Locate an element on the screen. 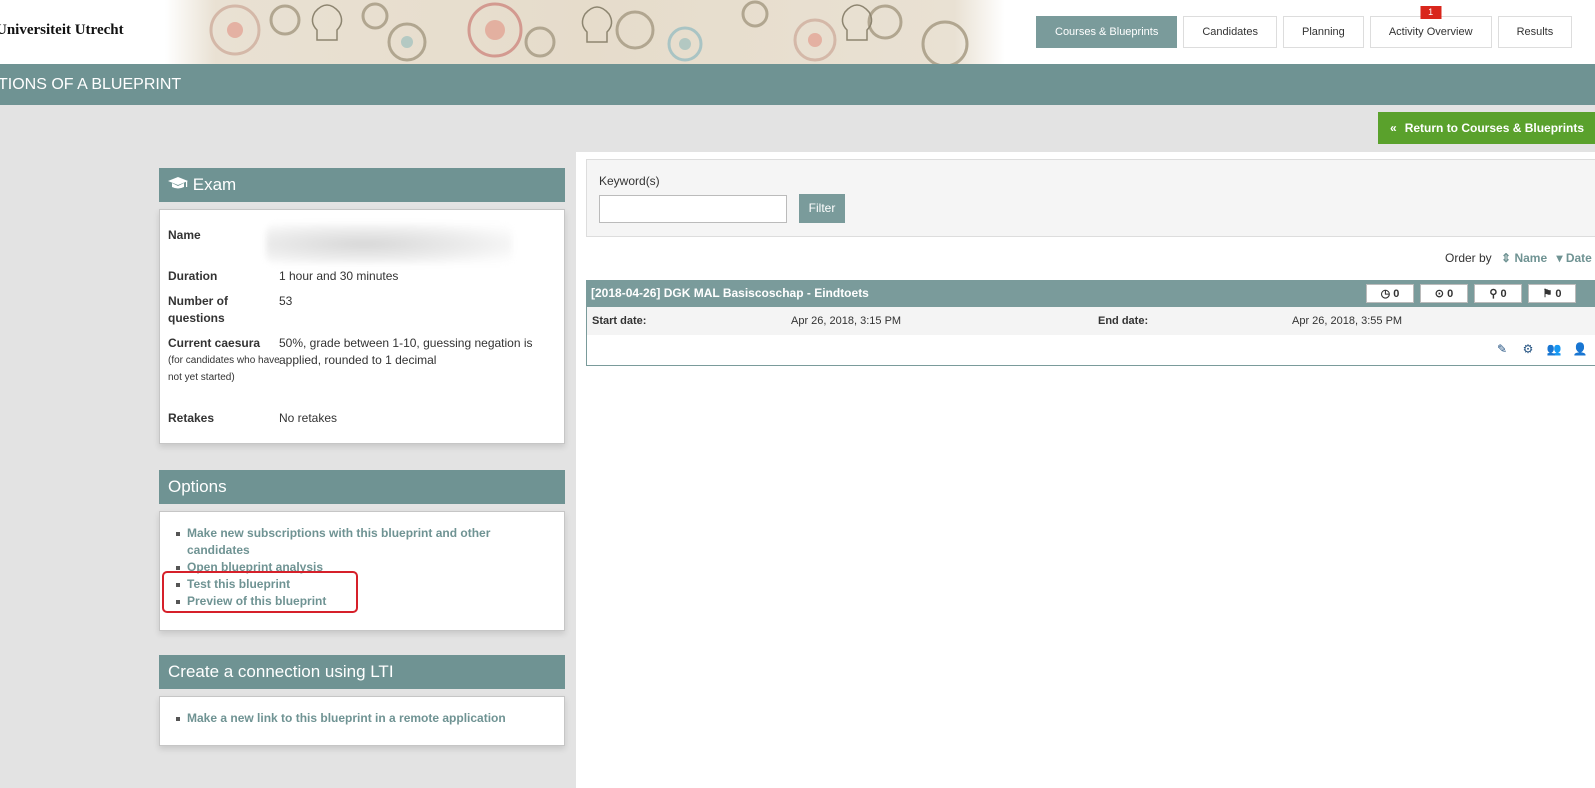 The width and height of the screenshot is (1595, 788). nav-label: Candidates is located at coordinates (1230, 32).